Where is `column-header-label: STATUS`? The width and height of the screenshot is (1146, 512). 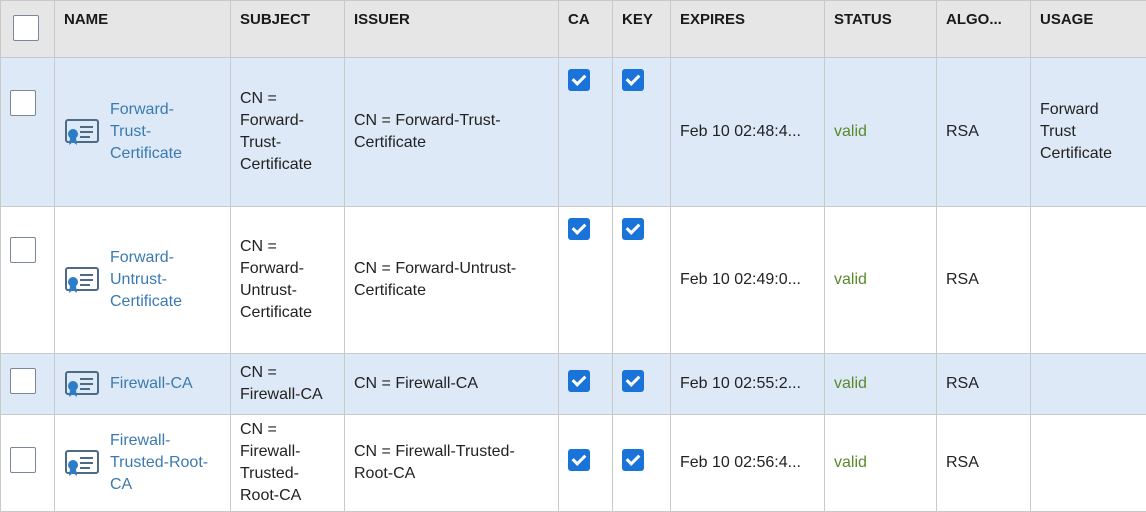 column-header-label: STATUS is located at coordinates (863, 19).